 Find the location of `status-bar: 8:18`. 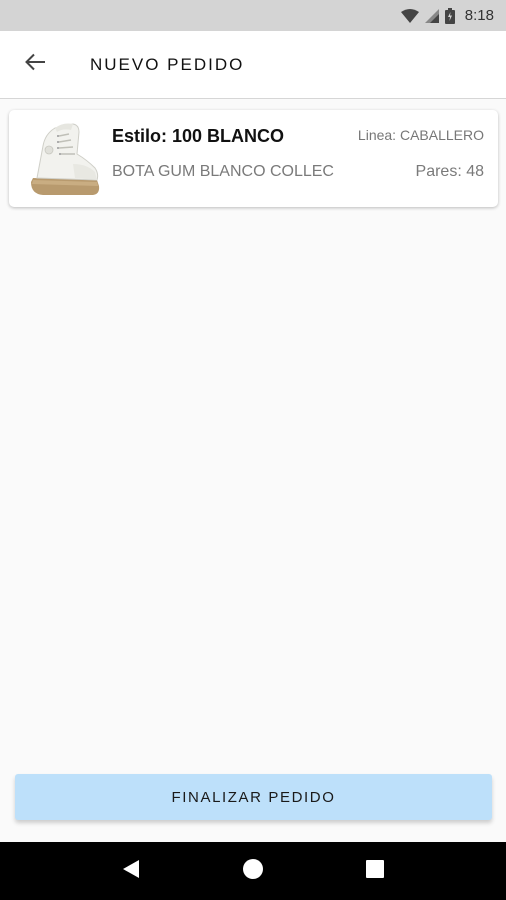

status-bar: 8:18 is located at coordinates (253, 15).